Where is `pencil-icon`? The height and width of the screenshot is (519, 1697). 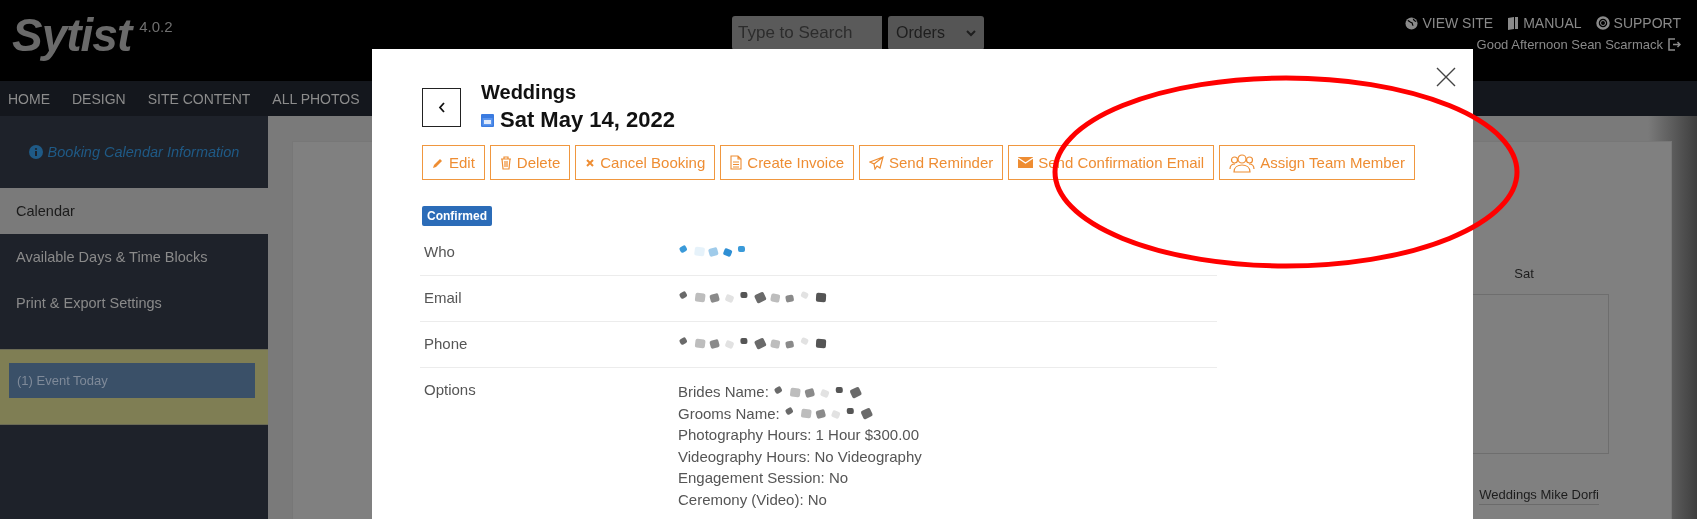
pencil-icon is located at coordinates (438, 162).